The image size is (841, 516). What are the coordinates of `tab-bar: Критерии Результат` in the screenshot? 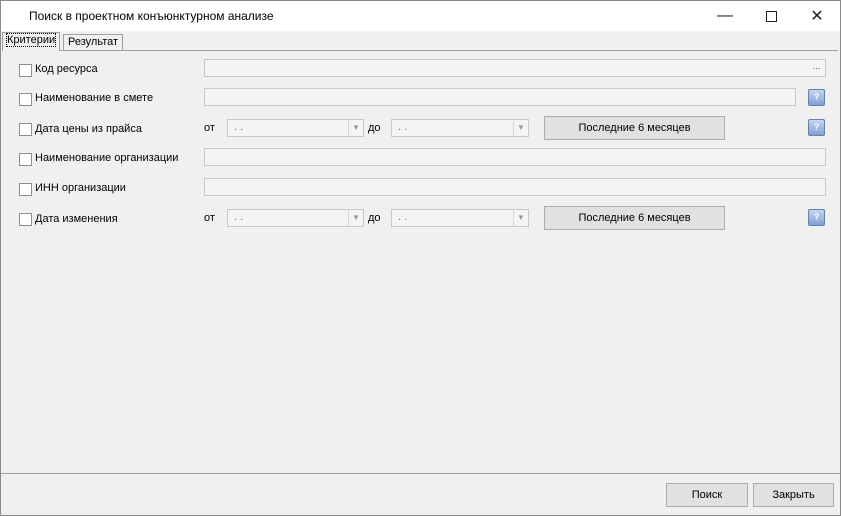 It's located at (420, 41).